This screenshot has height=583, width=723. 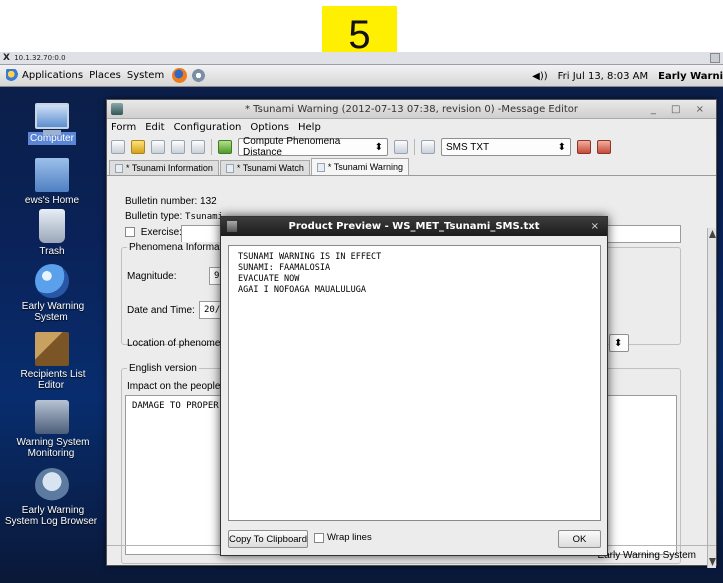 What do you see at coordinates (52, 485) in the screenshot?
I see `log-browser-icon` at bounding box center [52, 485].